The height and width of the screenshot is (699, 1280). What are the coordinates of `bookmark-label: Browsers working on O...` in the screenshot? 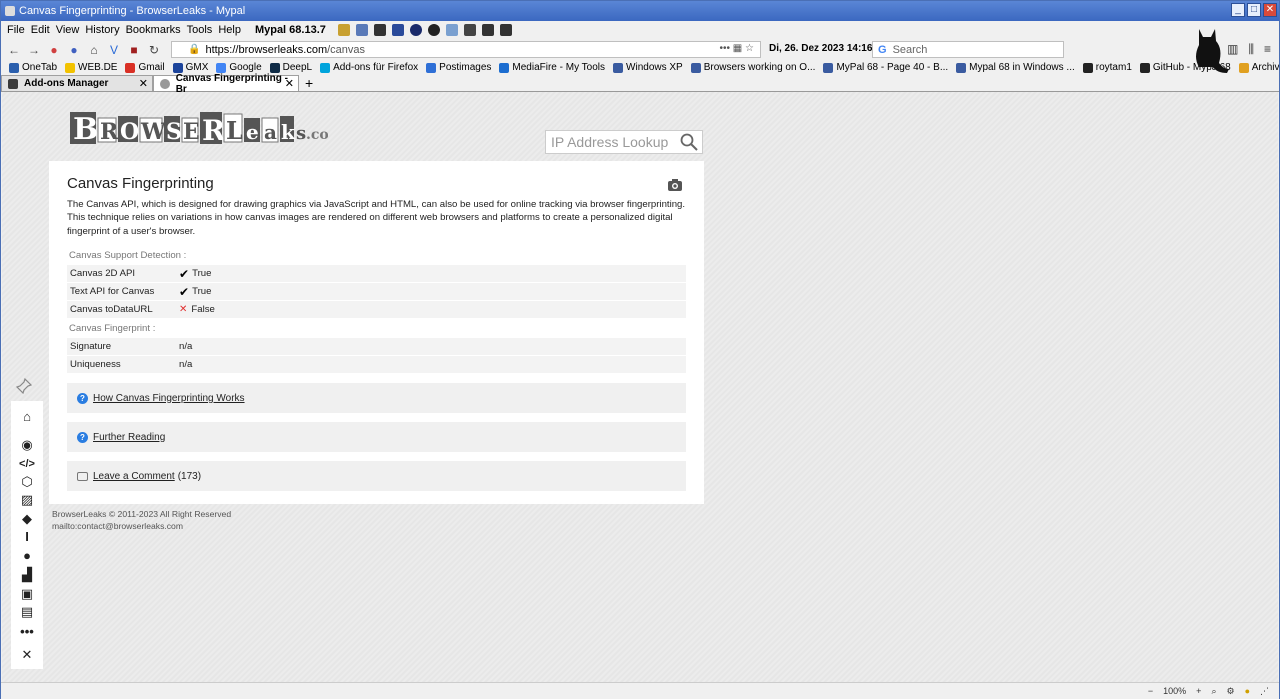 It's located at (759, 67).